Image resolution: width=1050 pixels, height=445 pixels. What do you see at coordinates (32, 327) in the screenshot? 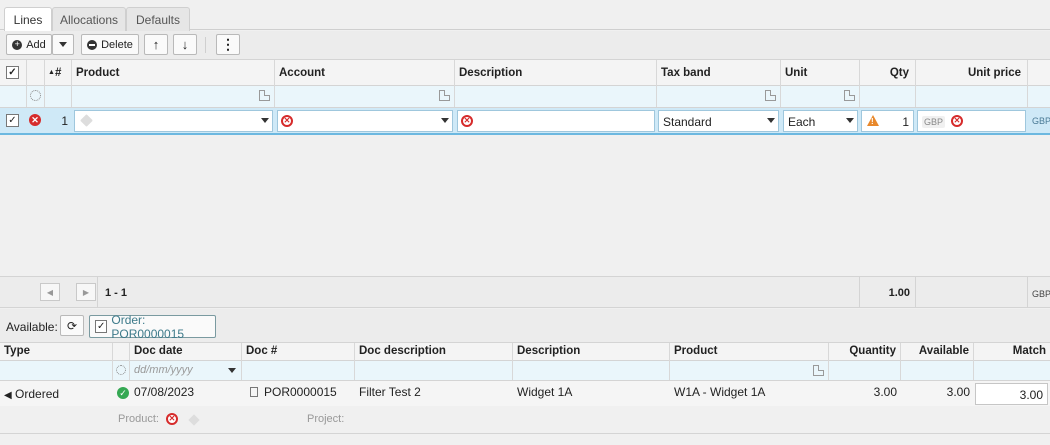
I see `available-label: Available:` at bounding box center [32, 327].